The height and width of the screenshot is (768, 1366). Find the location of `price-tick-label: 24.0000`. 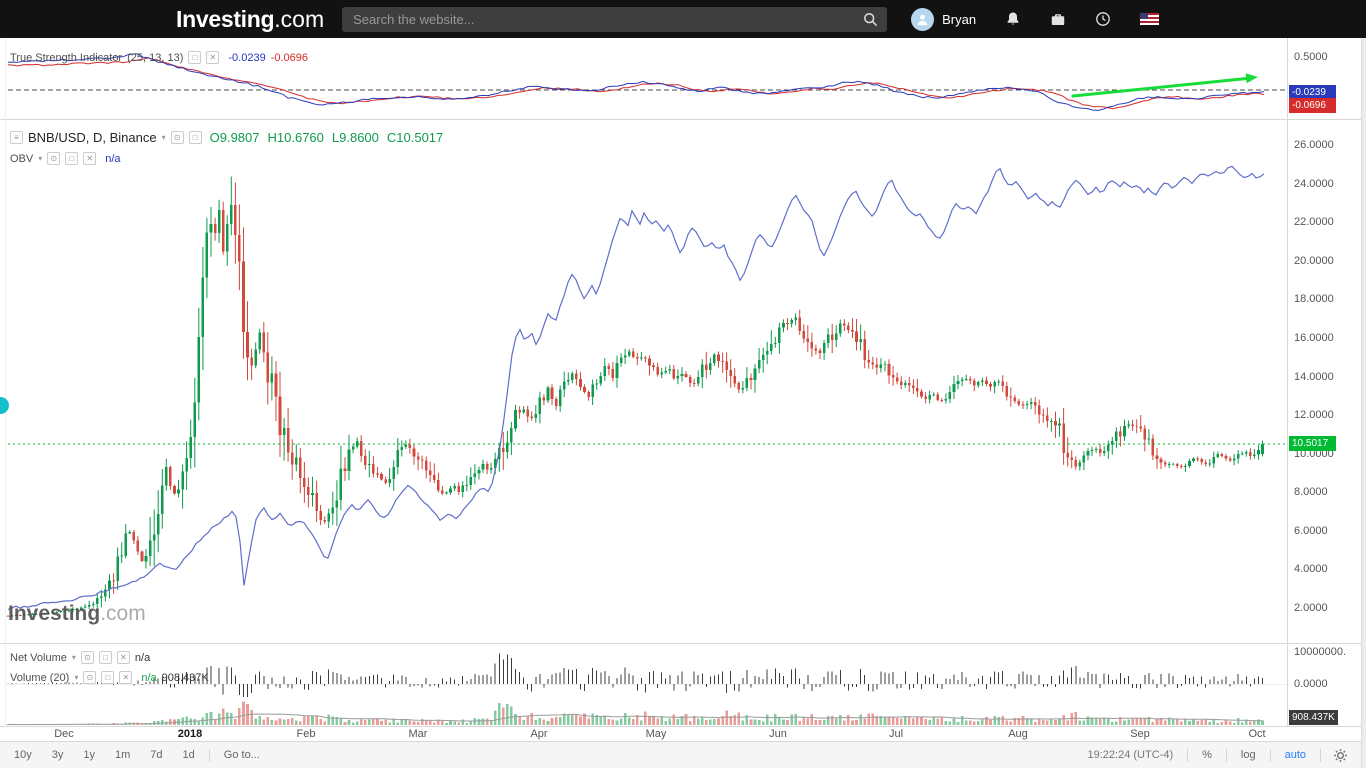

price-tick-label: 24.0000 is located at coordinates (1314, 183).